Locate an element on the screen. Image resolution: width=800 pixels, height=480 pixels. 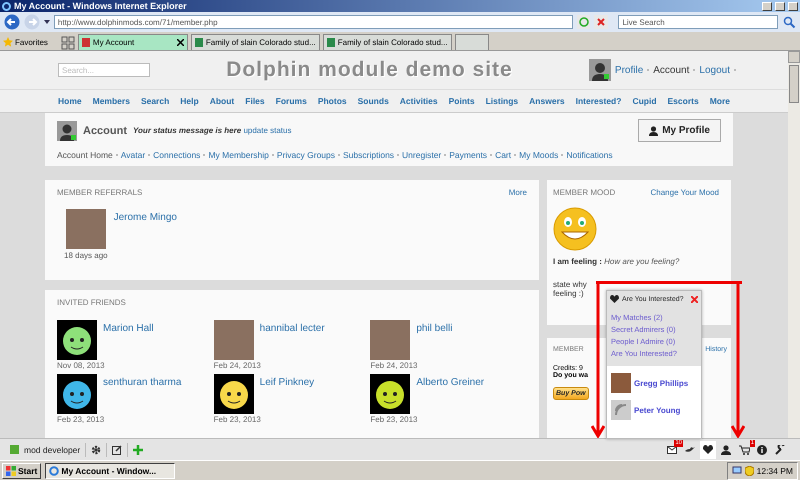
user-link: Profile is located at coordinates (629, 70).